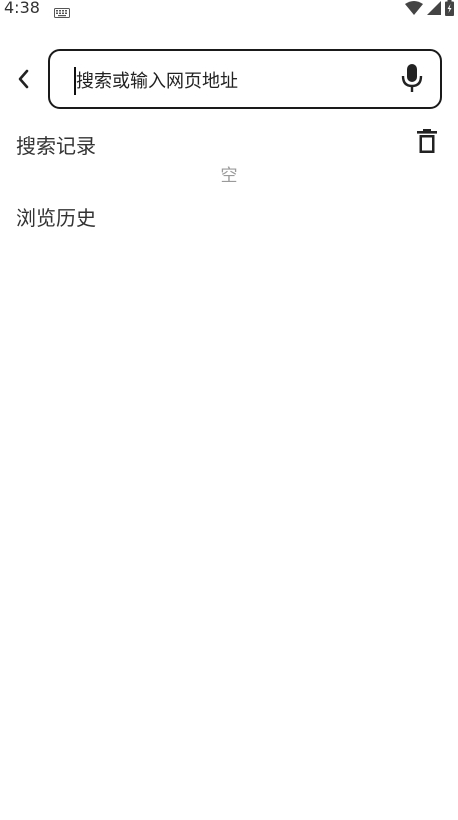  Describe the element at coordinates (414, 8) in the screenshot. I see `wifi-icon` at that location.